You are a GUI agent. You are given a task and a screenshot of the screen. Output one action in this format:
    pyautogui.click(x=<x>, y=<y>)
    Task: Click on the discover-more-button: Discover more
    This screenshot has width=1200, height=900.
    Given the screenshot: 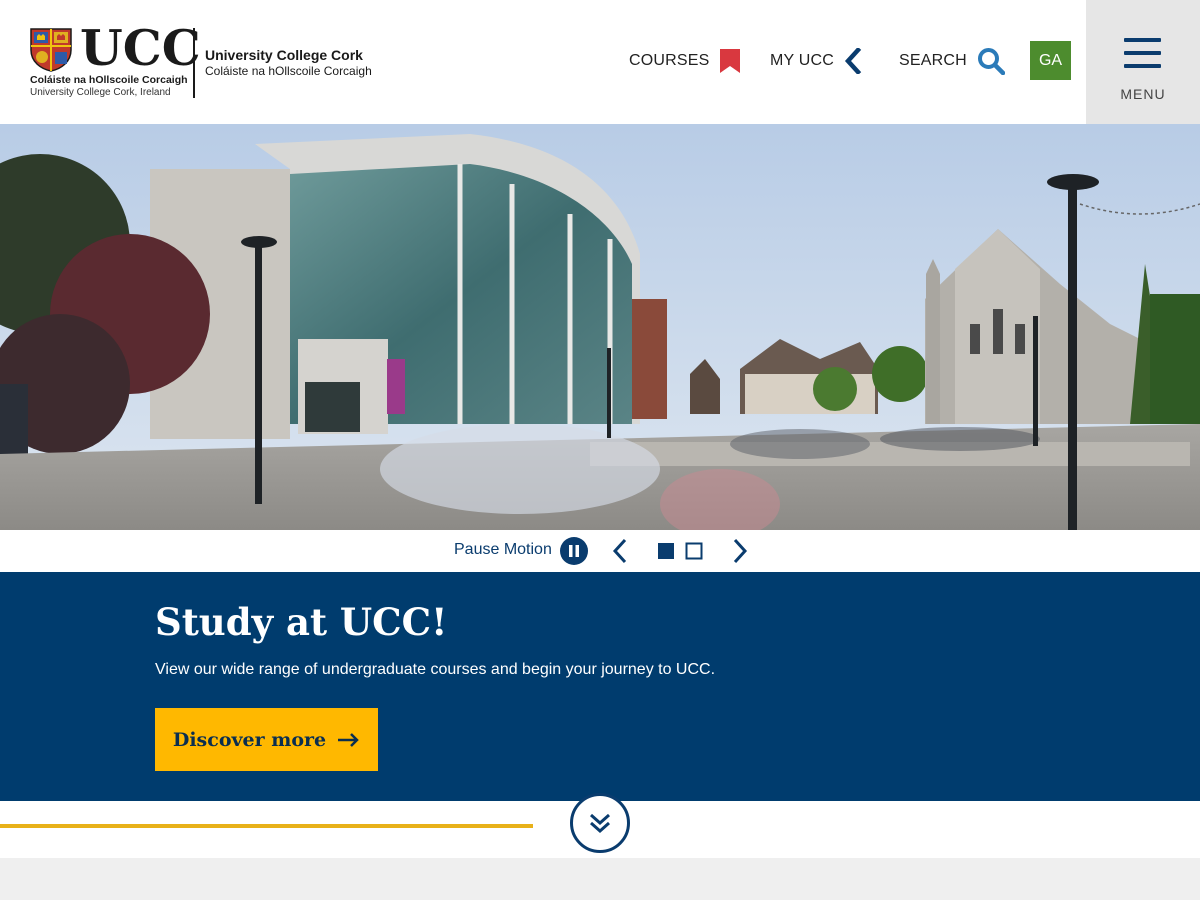 What is the action you would take?
    pyautogui.click(x=266, y=739)
    